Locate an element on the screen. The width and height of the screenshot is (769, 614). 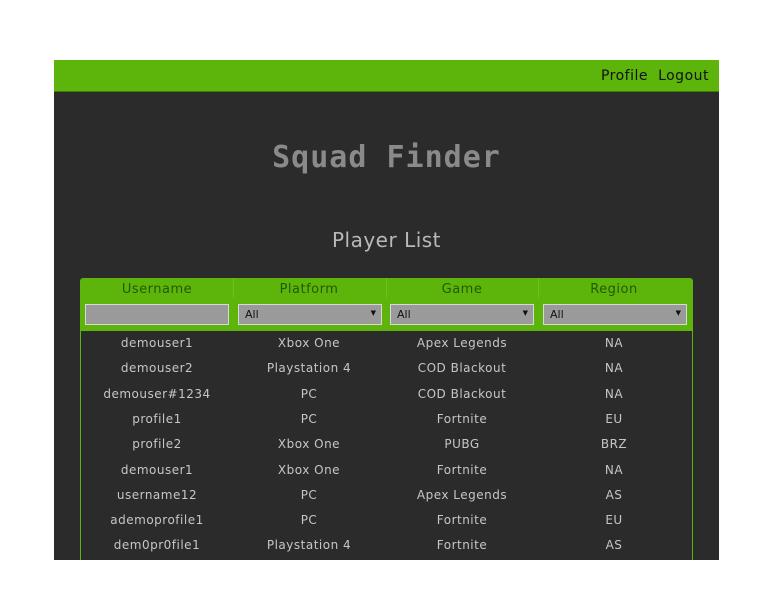
cell-username: profile1 is located at coordinates (157, 418).